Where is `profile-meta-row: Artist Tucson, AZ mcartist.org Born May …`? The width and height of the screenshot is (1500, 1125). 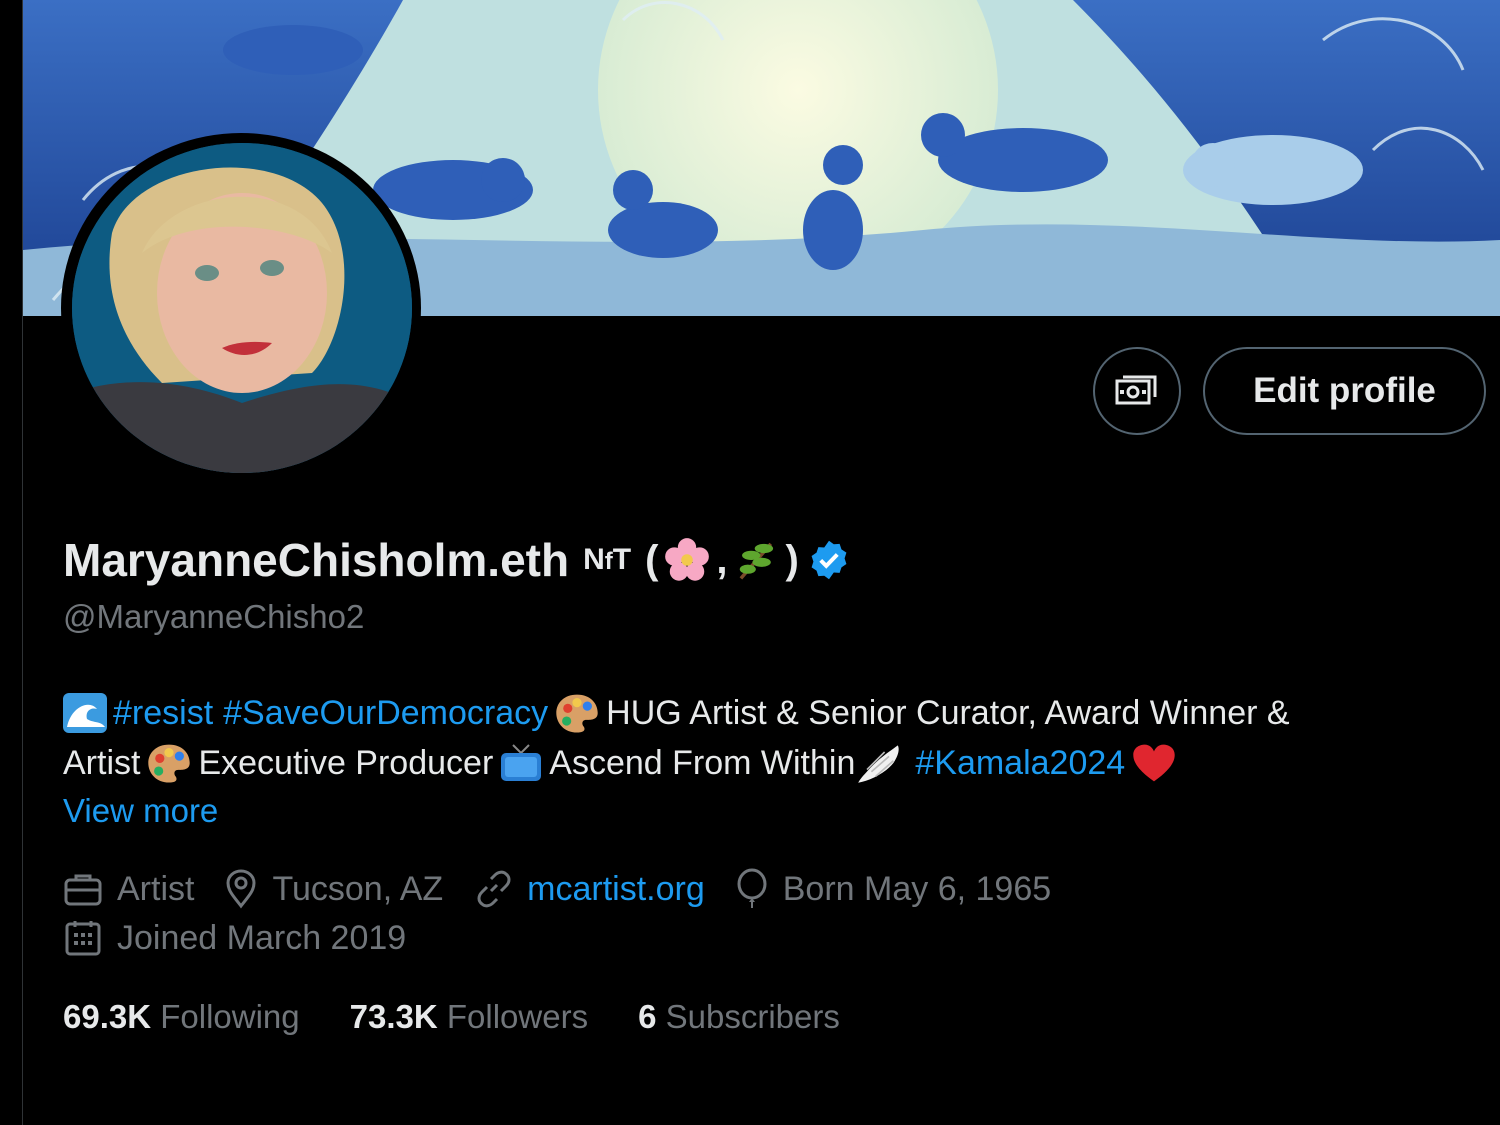
profile-meta-row: Artist Tucson, AZ mcartist.org Born May … is located at coordinates (572, 889).